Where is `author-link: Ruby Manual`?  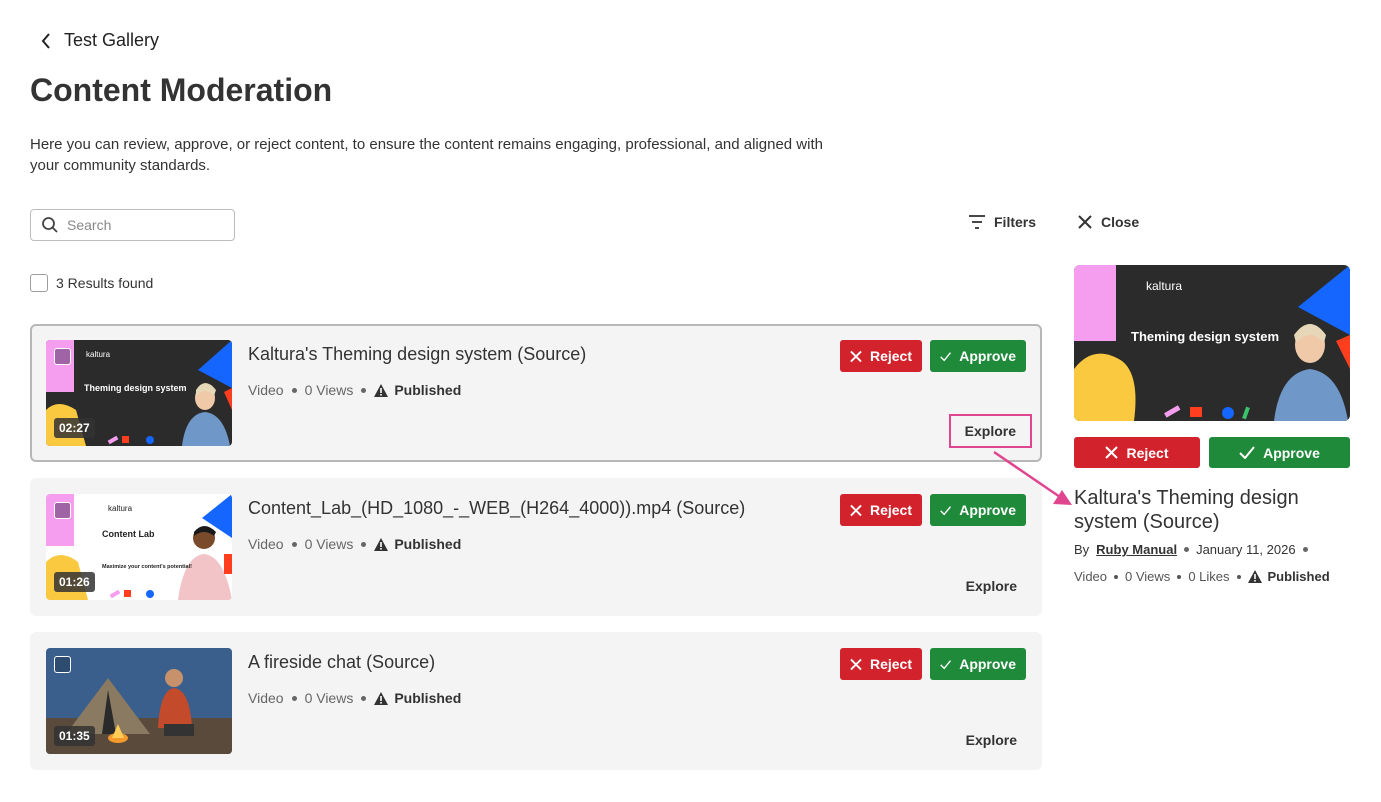
author-link: Ruby Manual is located at coordinates (1136, 549).